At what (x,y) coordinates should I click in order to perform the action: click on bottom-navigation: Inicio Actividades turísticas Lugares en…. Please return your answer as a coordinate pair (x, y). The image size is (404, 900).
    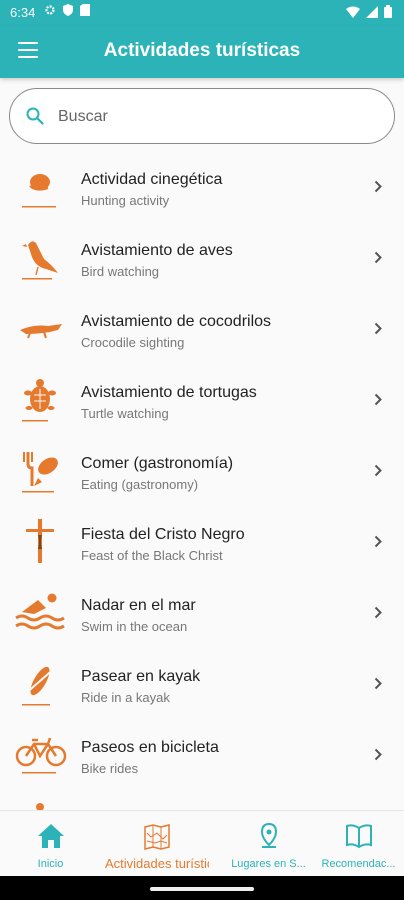
    Looking at the image, I should click on (202, 843).